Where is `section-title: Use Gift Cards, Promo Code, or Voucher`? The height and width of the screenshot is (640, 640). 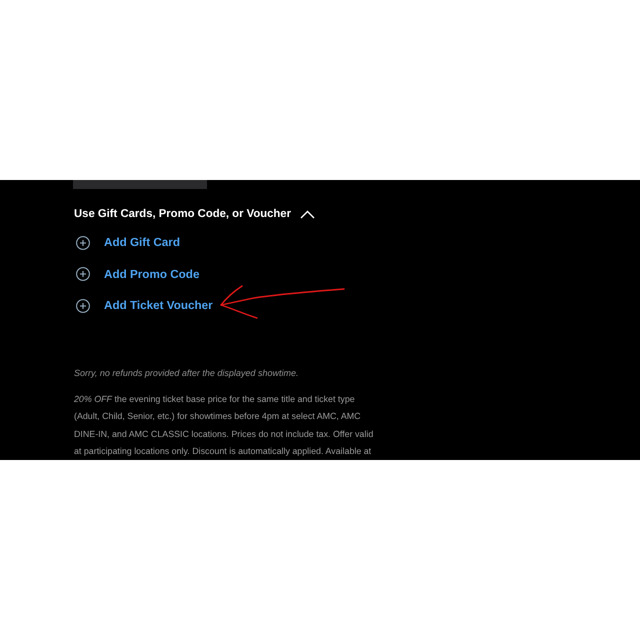 section-title: Use Gift Cards, Promo Code, or Voucher is located at coordinates (182, 214).